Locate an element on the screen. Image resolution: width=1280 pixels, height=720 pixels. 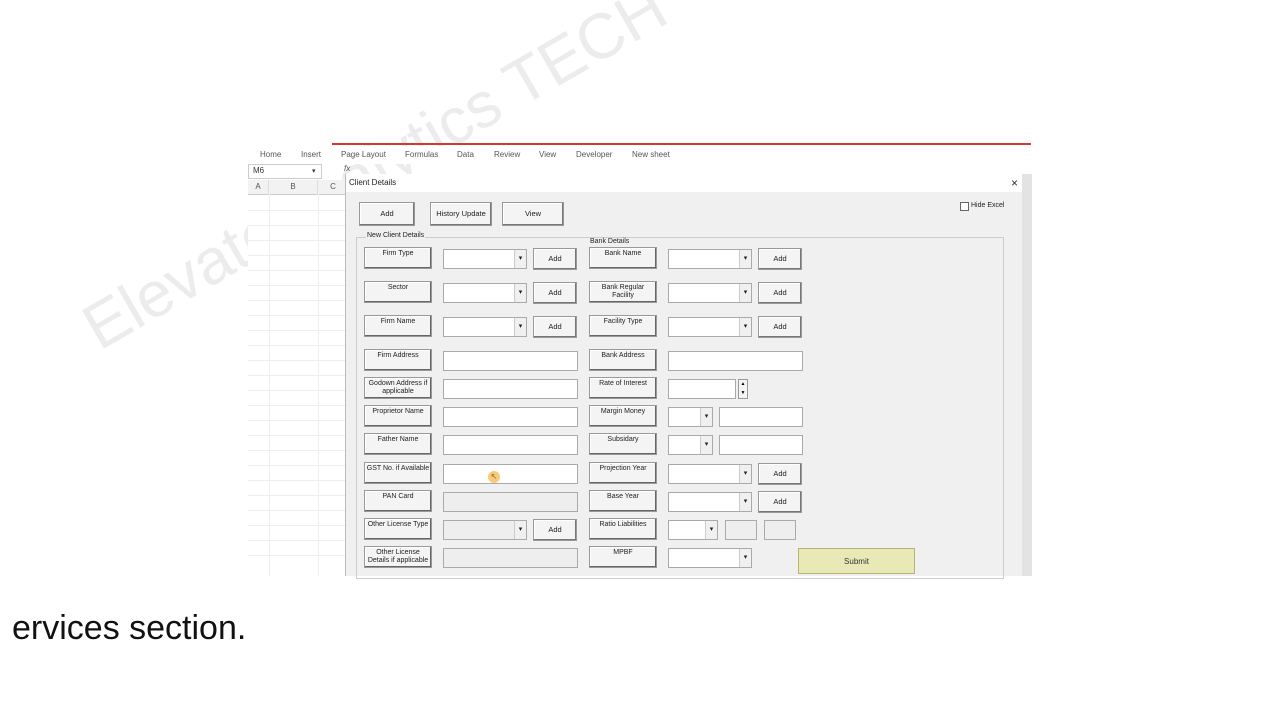
other-license-type-label: Other License Type is located at coordinates (398, 529).